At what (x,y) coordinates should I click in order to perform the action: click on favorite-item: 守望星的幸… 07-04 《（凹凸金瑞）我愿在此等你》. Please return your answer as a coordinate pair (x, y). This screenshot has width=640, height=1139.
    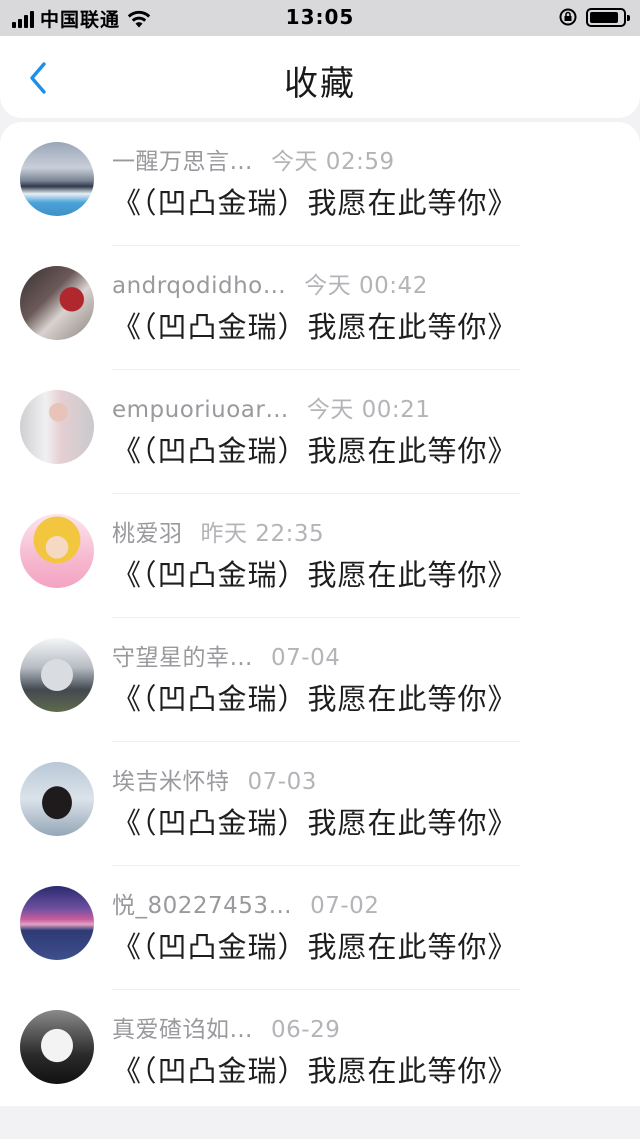
    Looking at the image, I should click on (320, 680).